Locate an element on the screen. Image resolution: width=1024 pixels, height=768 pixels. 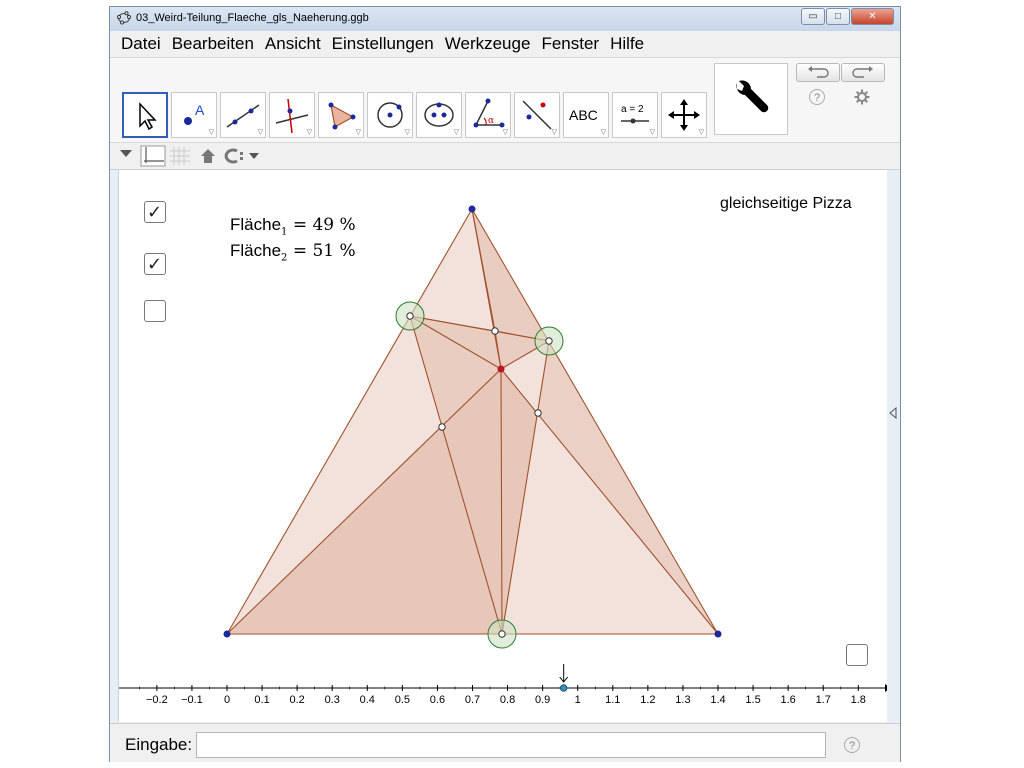
x-tick-label: 0.1 is located at coordinates (261, 700).